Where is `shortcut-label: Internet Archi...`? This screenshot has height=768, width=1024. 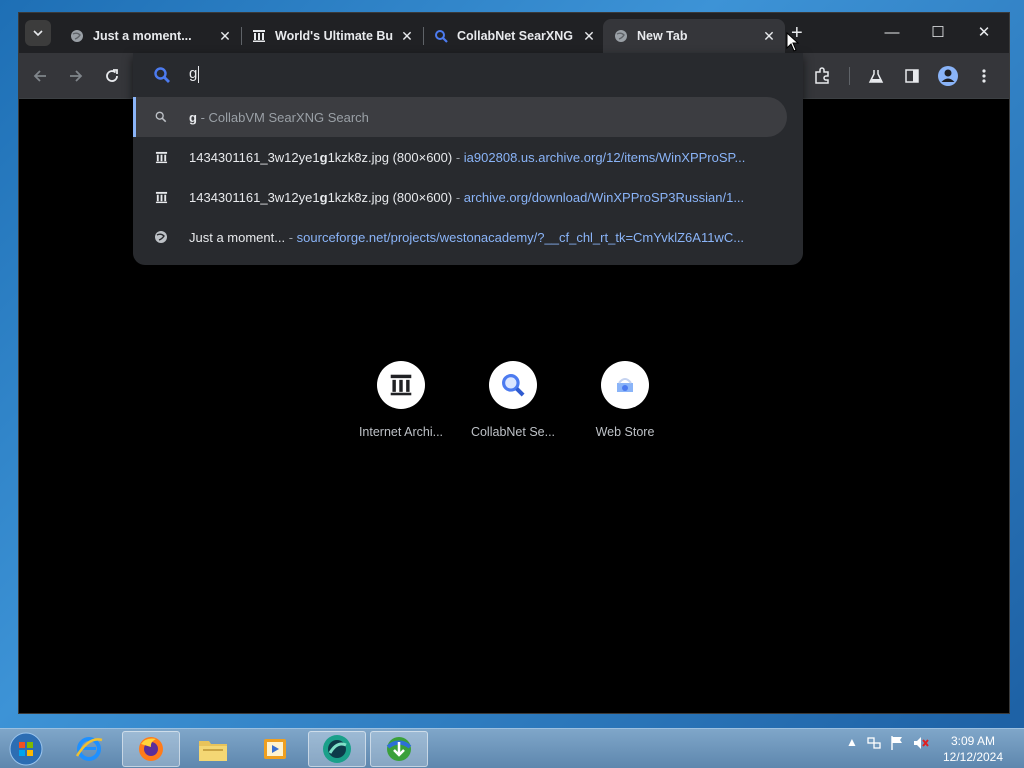
shortcut-label: Internet Archi... is located at coordinates (401, 432).